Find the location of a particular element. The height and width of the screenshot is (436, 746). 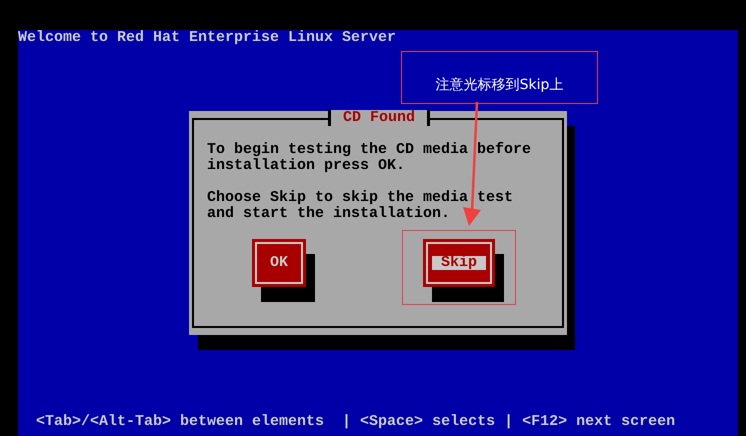

dialog-message: To begin testing the CD media before installation press OK. is located at coordinates (369, 158).